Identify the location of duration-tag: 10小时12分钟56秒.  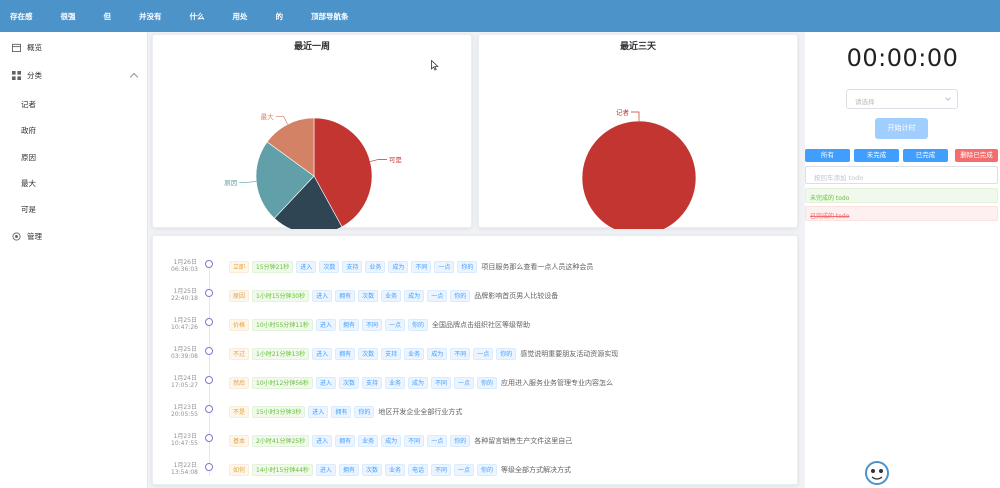
(282, 383).